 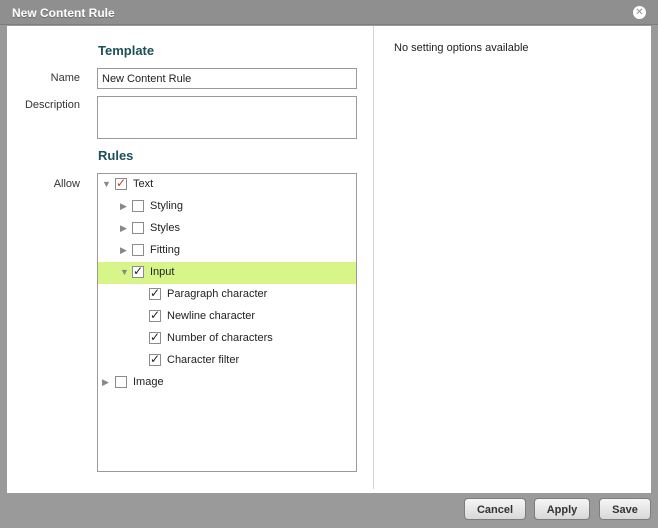 I want to click on tree-row-styling: ▶ Styling, so click(x=227, y=207).